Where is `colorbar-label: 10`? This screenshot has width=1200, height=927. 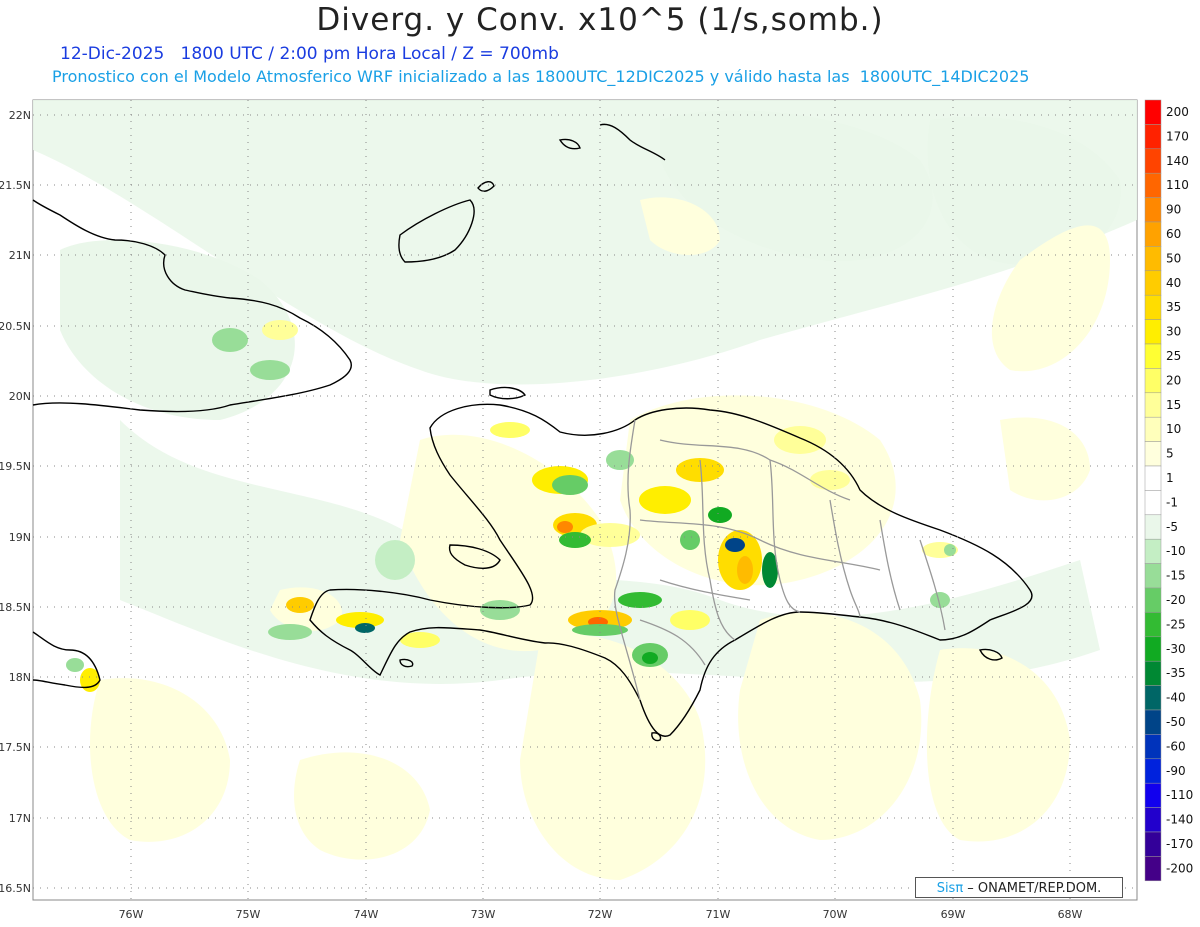 colorbar-label: 10 is located at coordinates (1173, 429).